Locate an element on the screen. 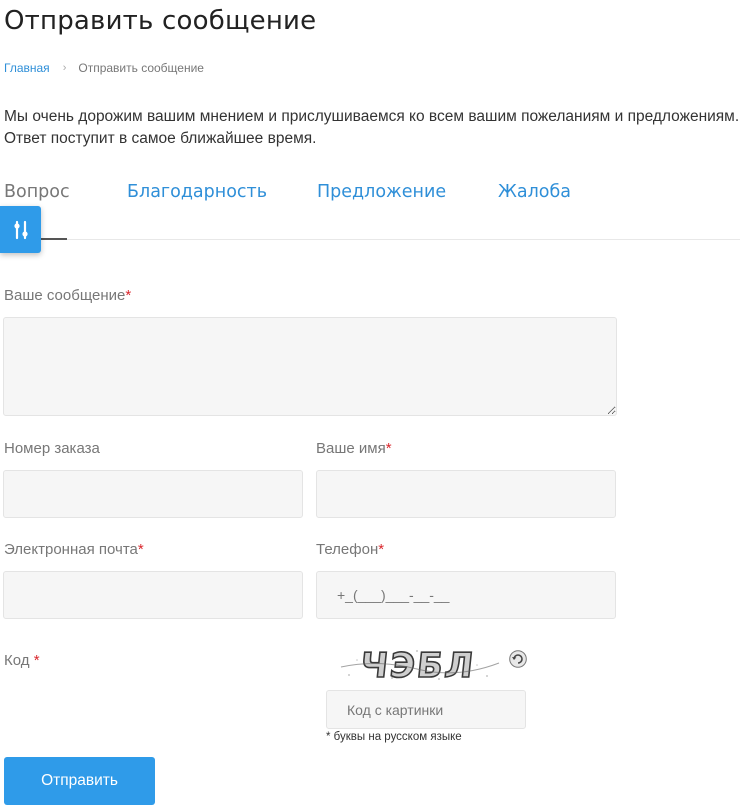  name-input is located at coordinates (466, 494).